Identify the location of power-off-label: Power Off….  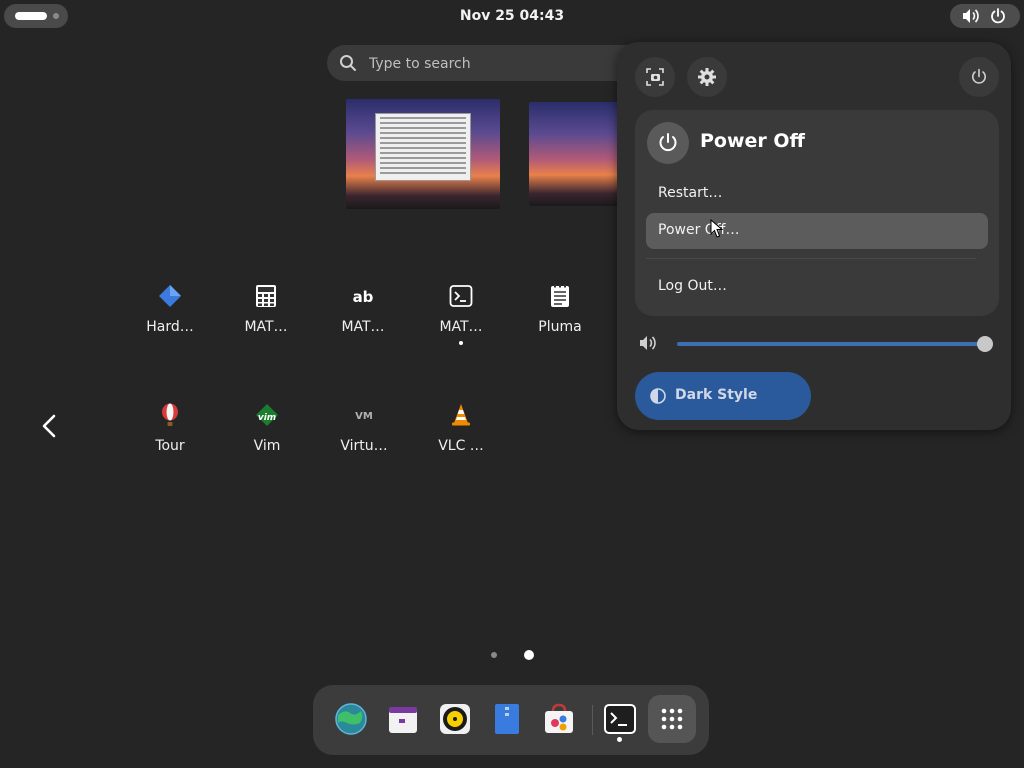
(699, 230).